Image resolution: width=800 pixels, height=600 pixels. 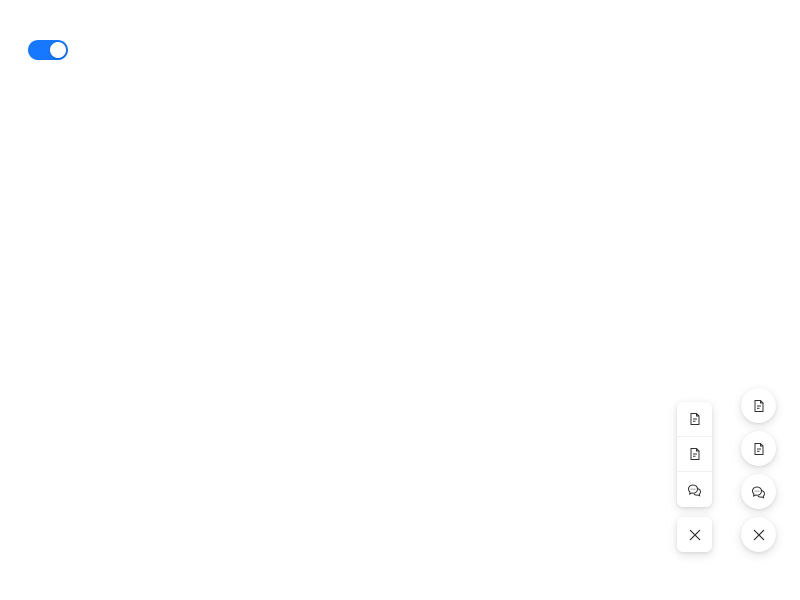 I want to click on square-close-button, so click(x=694, y=534).